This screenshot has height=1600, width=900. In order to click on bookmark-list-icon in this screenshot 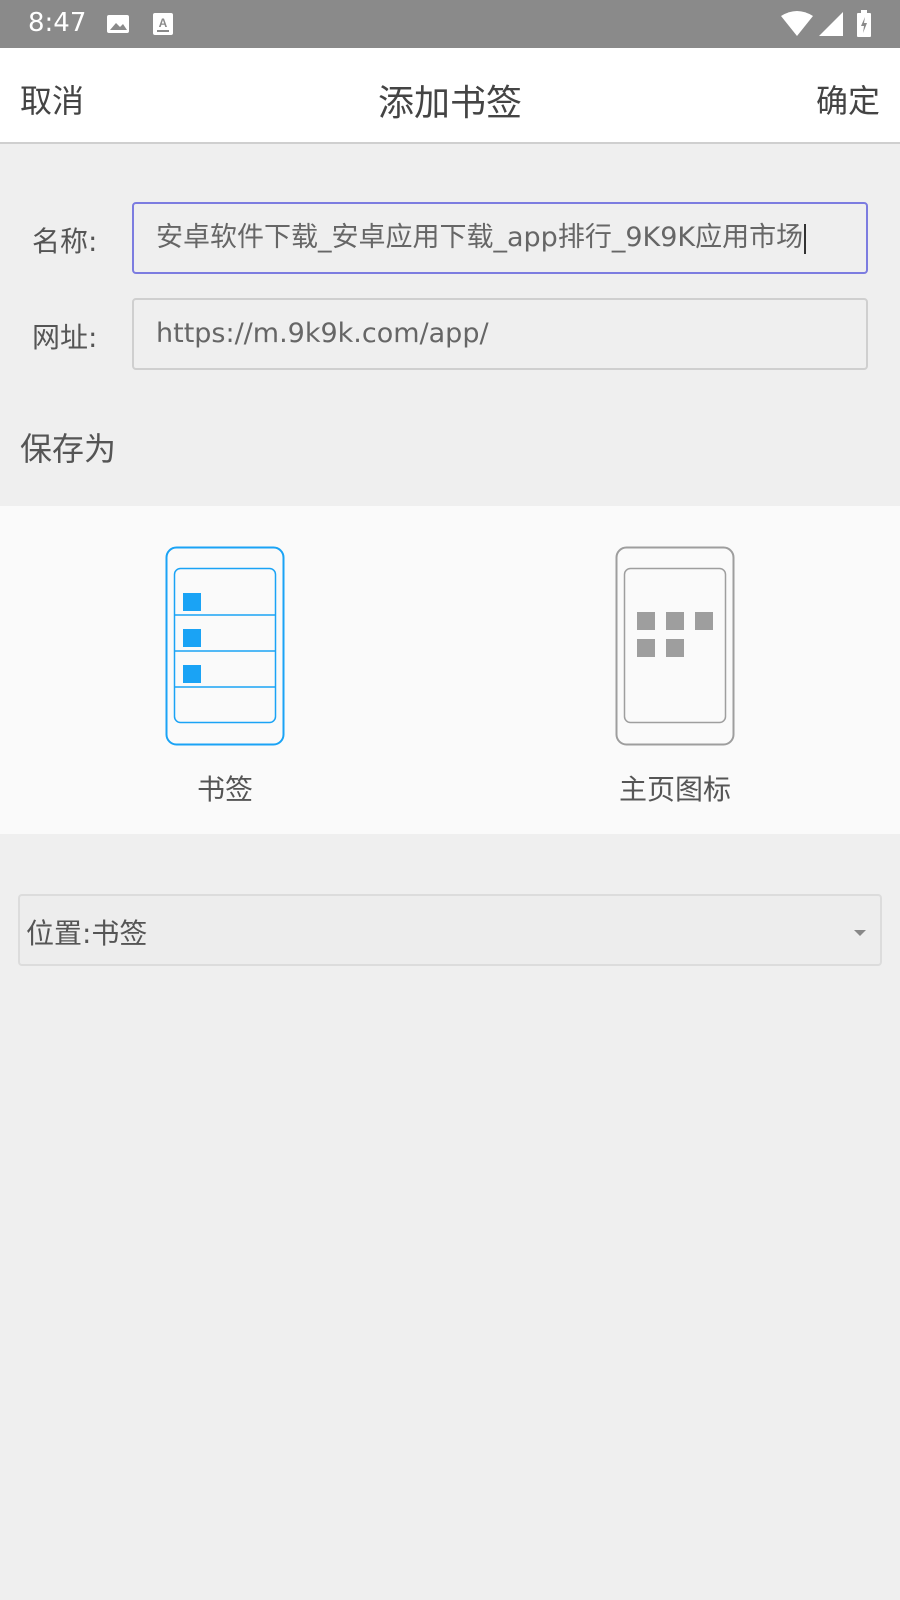, I will do `click(225, 648)`.